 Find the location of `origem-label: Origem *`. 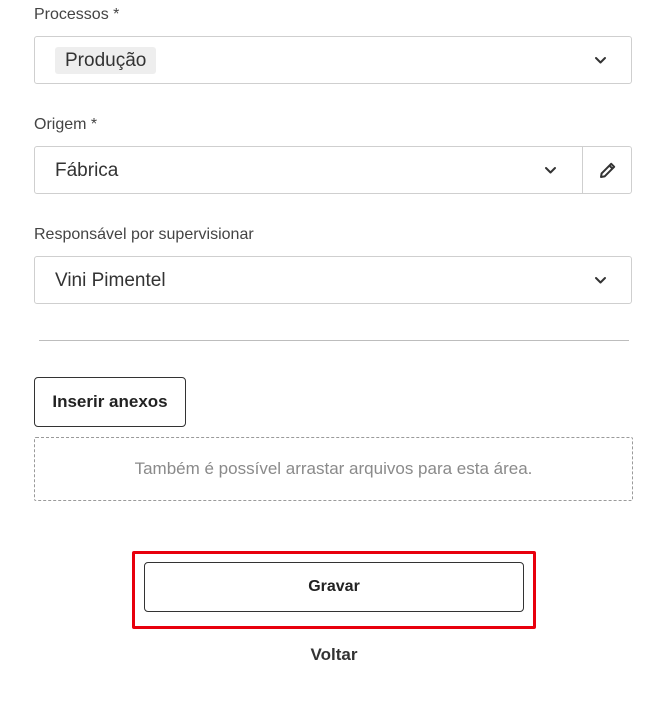

origem-label: Origem * is located at coordinates (66, 124).